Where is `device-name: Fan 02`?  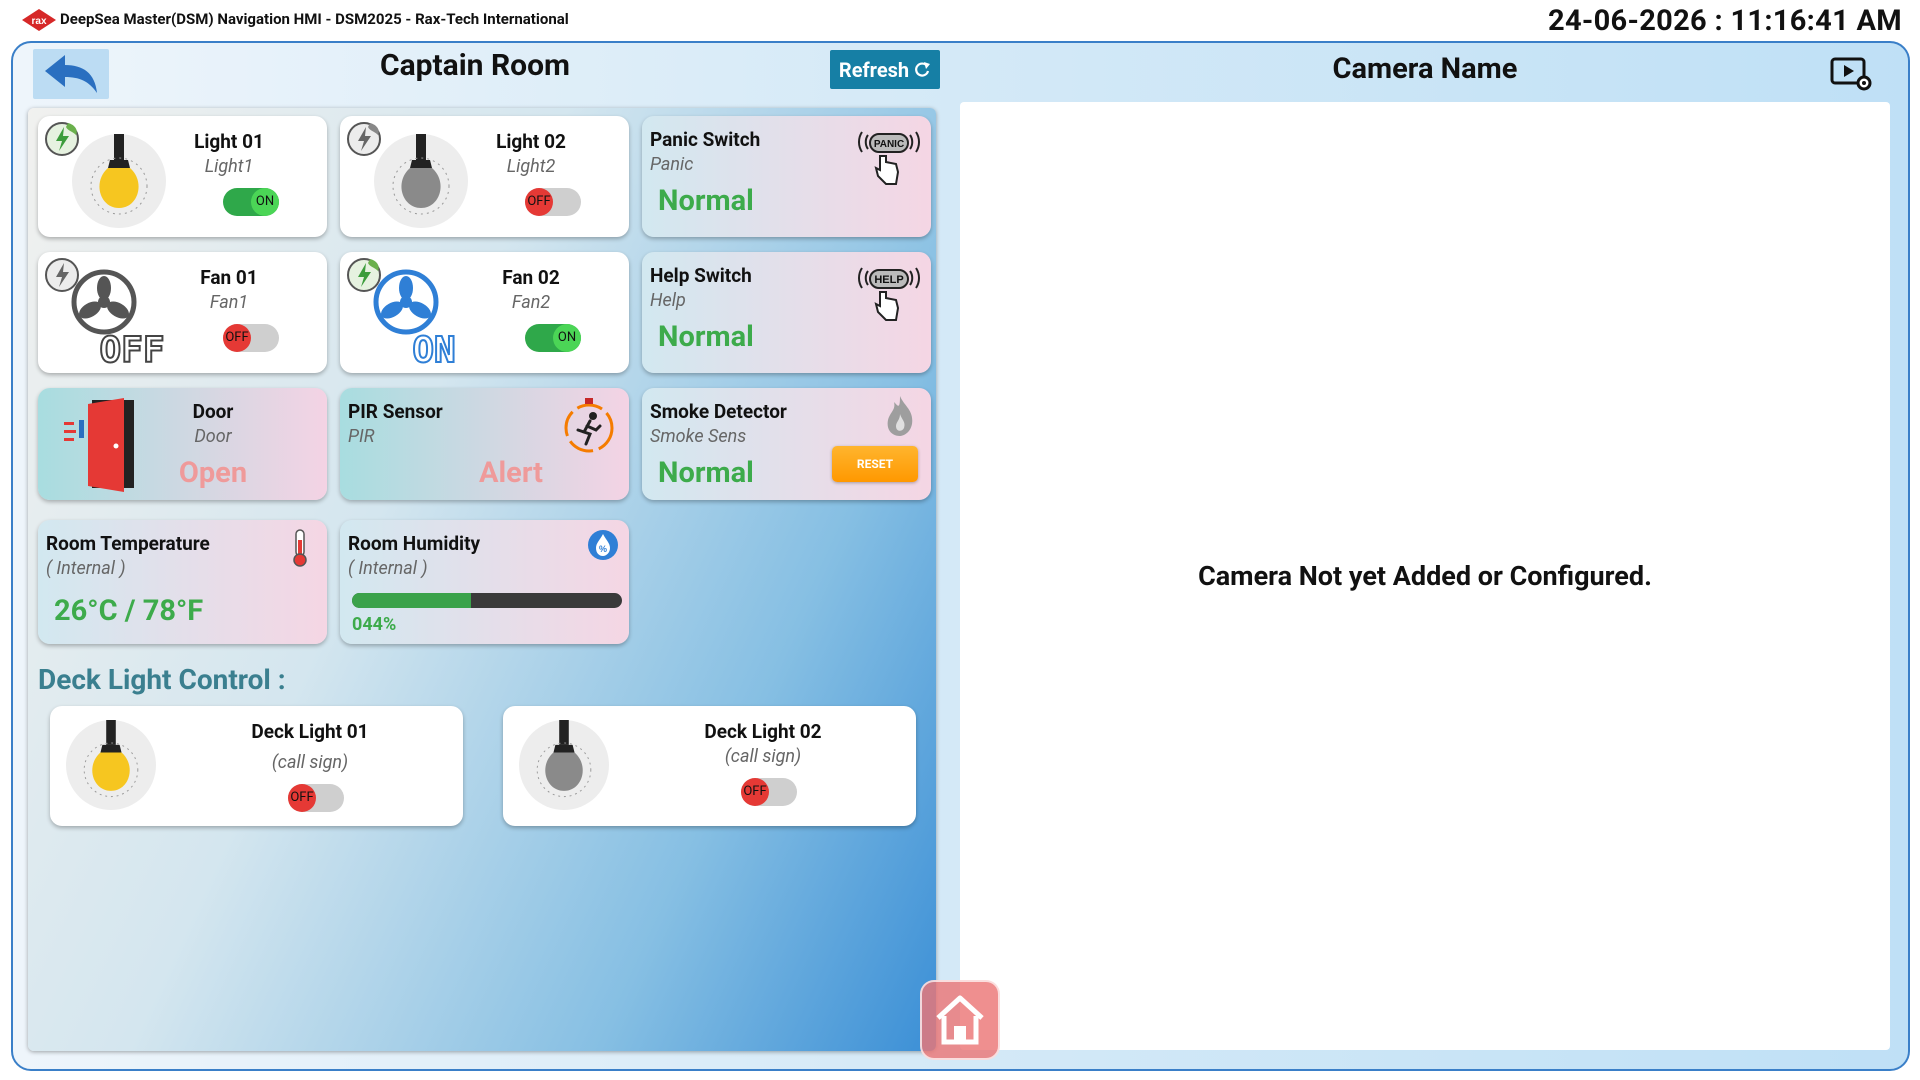 device-name: Fan 02 is located at coordinates (531, 277).